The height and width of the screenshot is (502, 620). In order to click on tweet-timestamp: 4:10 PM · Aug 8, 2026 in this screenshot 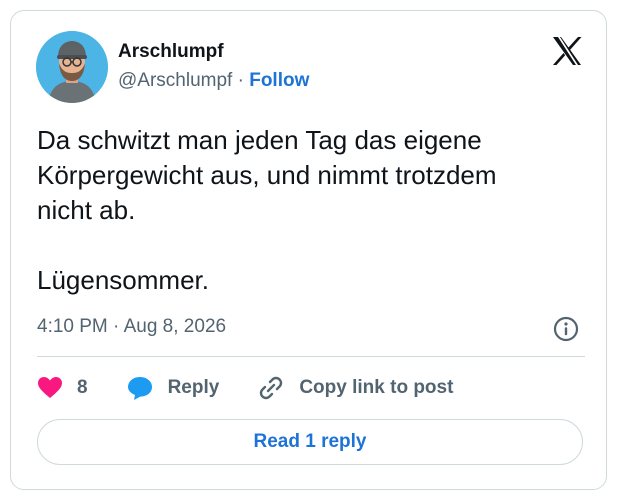, I will do `click(131, 327)`.